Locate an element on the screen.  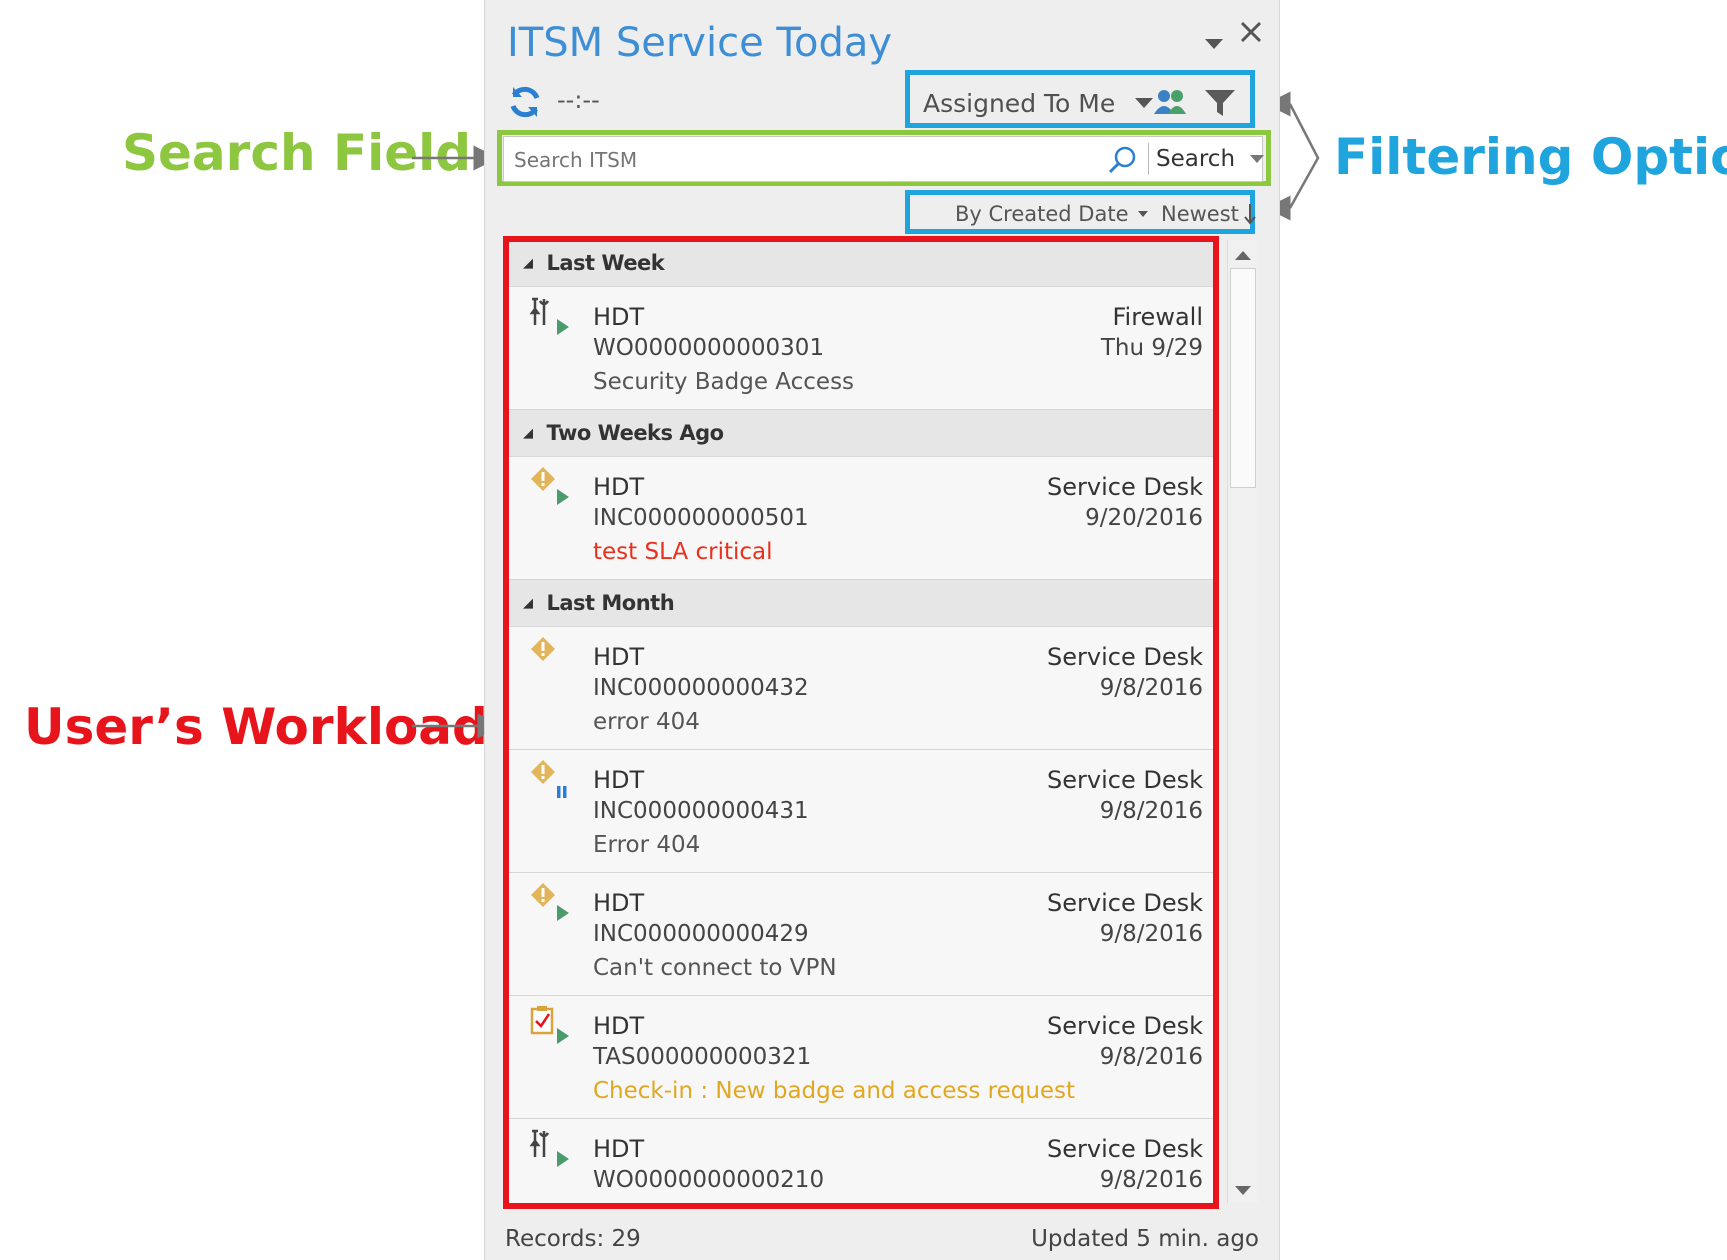
scroll-up-icon is located at coordinates (1243, 255).